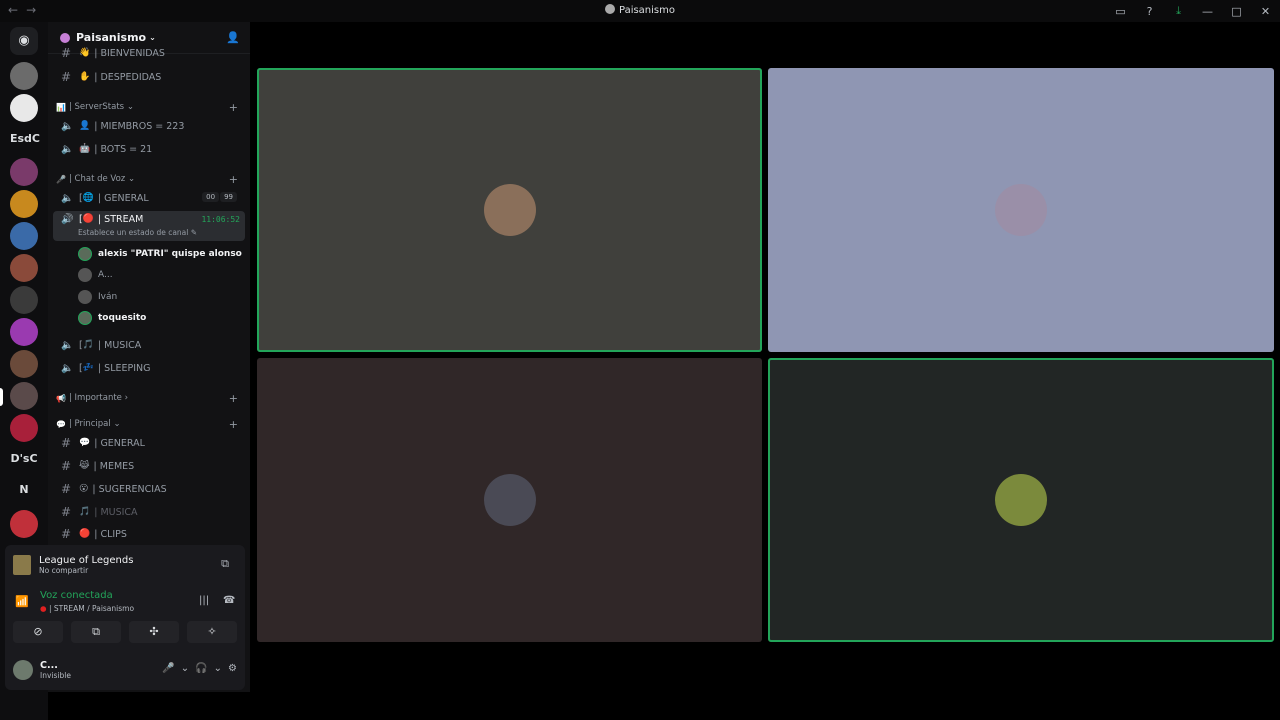 The height and width of the screenshot is (720, 1280). Describe the element at coordinates (149, 512) in the screenshot. I see `channel-musica: # 🎵 | MUSICA` at that location.